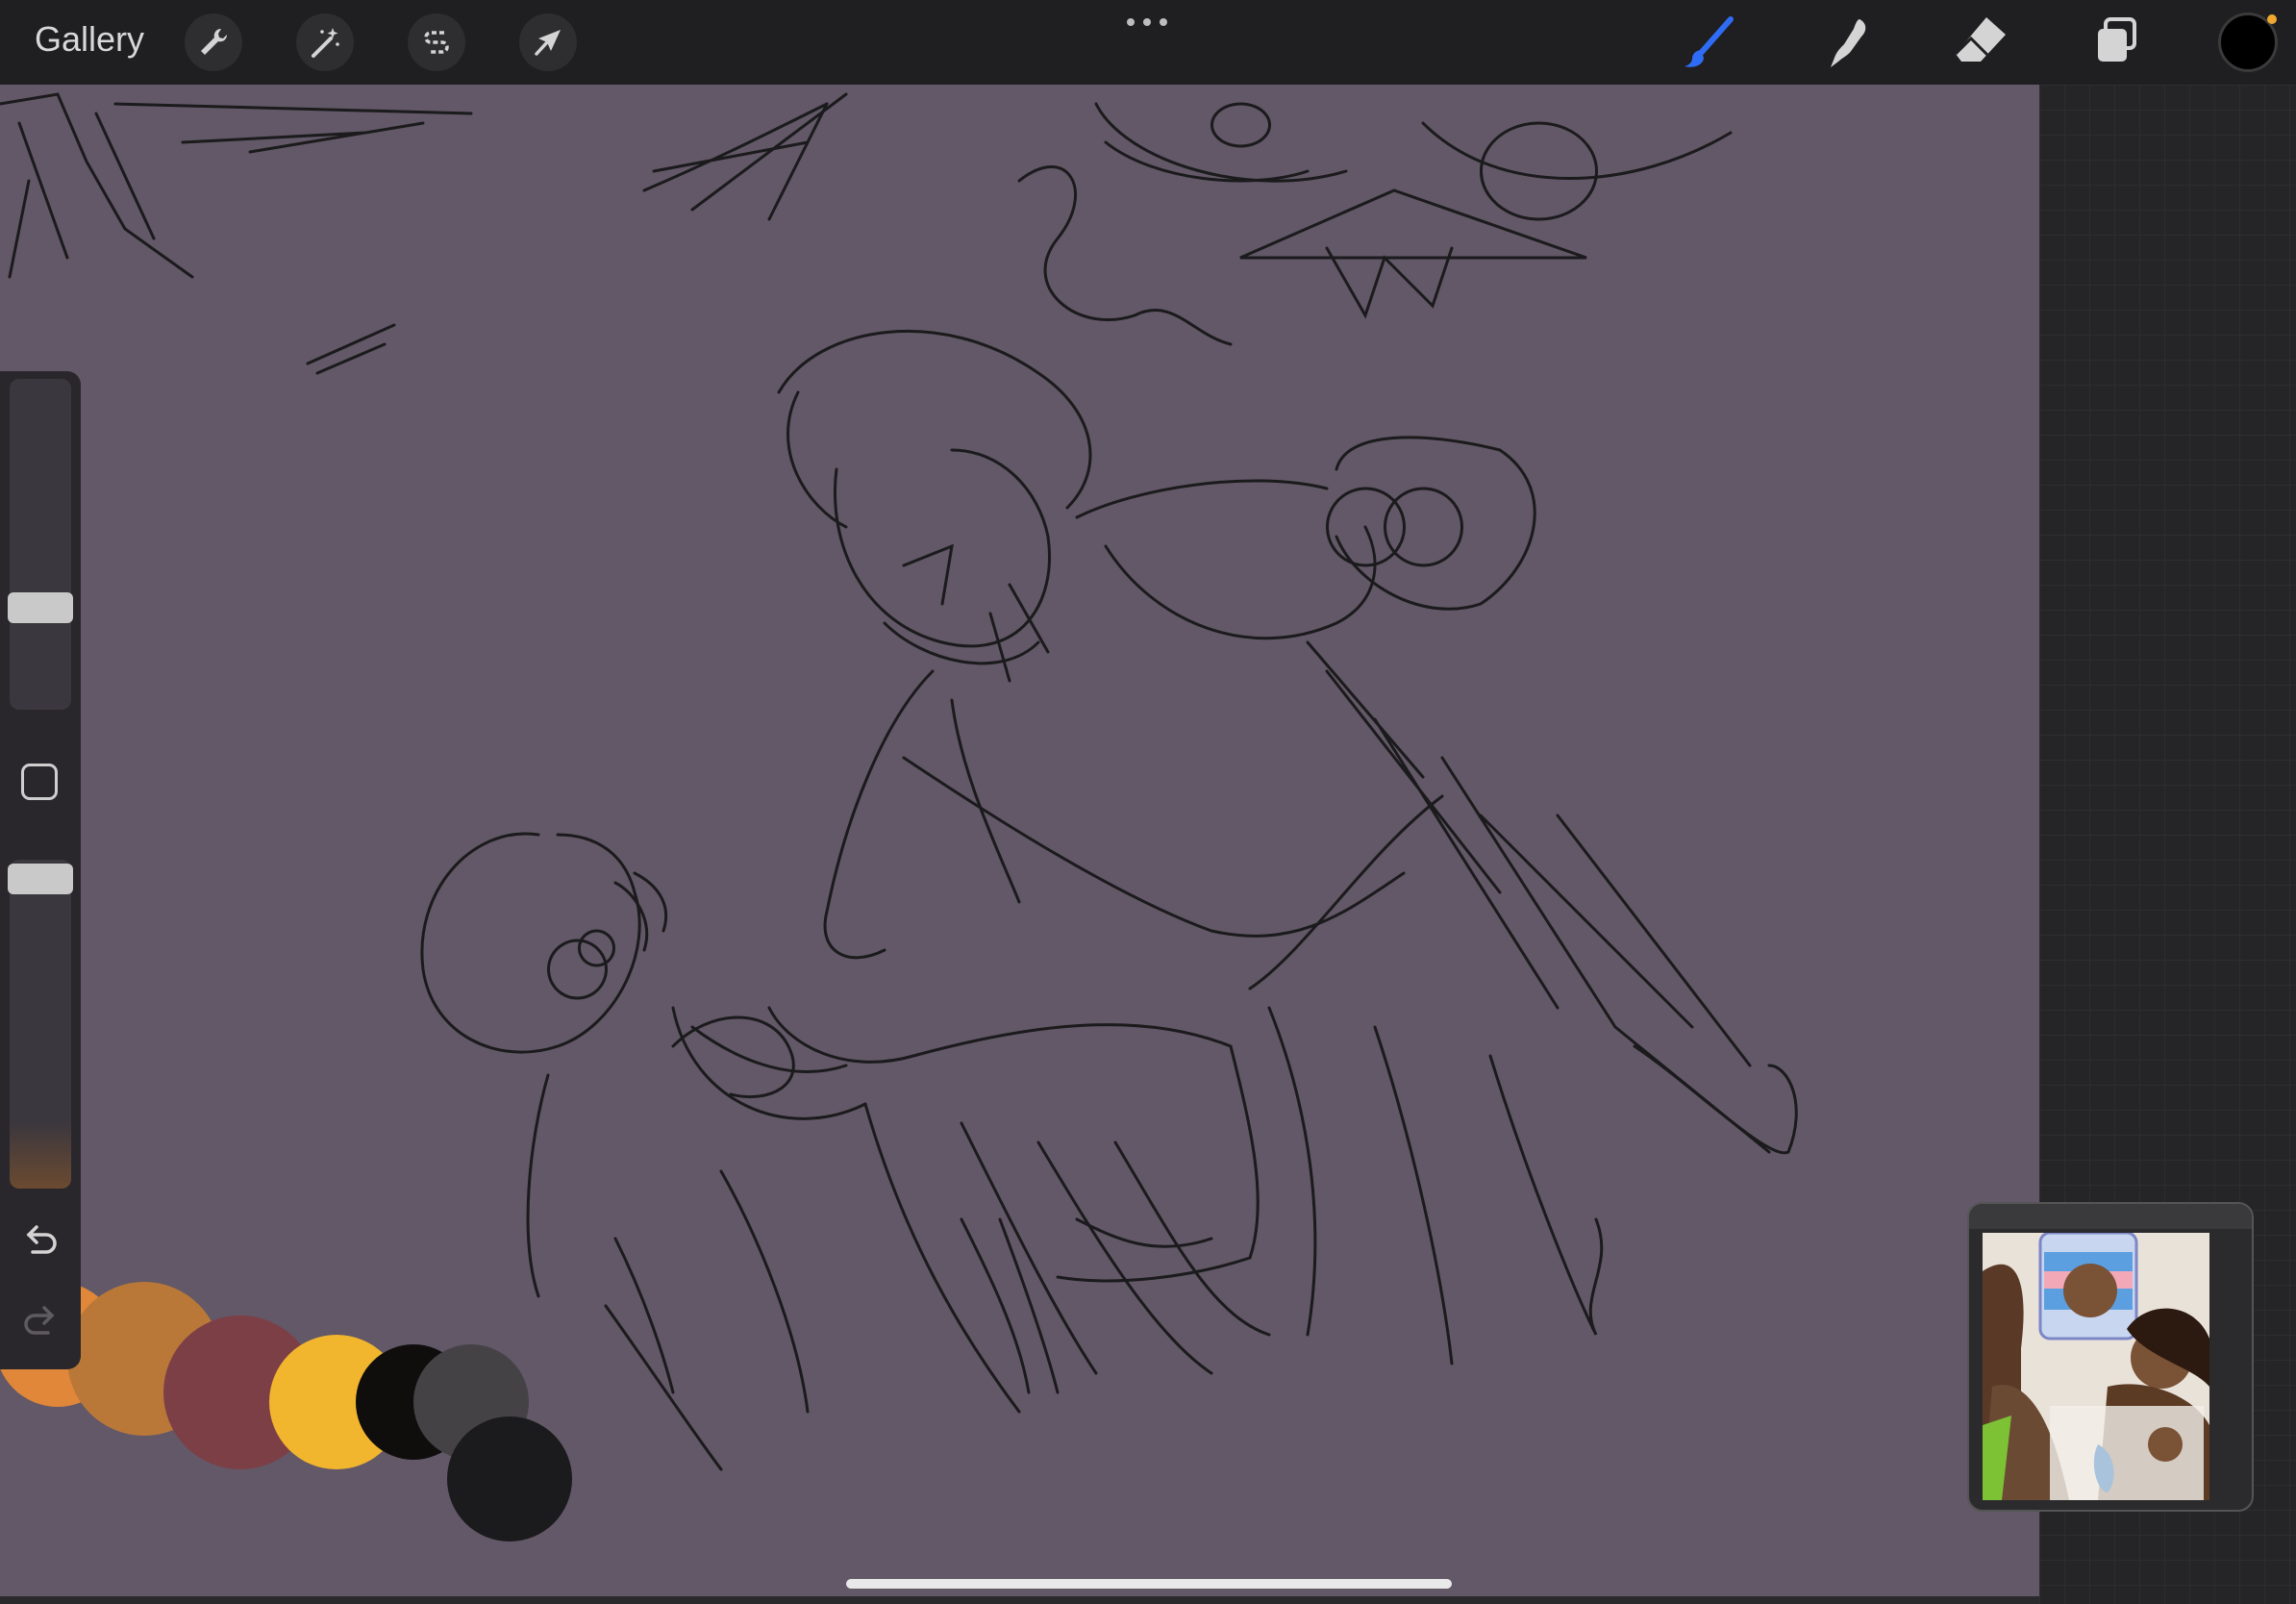 Image resolution: width=2296 pixels, height=1604 pixels. What do you see at coordinates (89, 39) in the screenshot?
I see `gallery-button: Gallery` at bounding box center [89, 39].